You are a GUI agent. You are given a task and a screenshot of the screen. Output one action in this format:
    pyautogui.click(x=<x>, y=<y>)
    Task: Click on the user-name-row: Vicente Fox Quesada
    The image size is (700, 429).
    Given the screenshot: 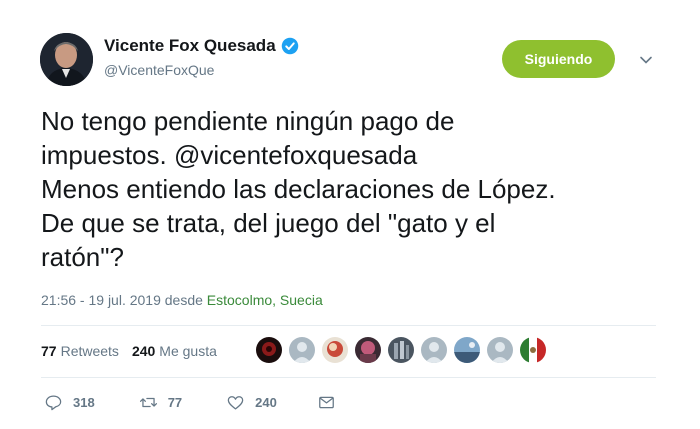 What is the action you would take?
    pyautogui.click(x=201, y=46)
    